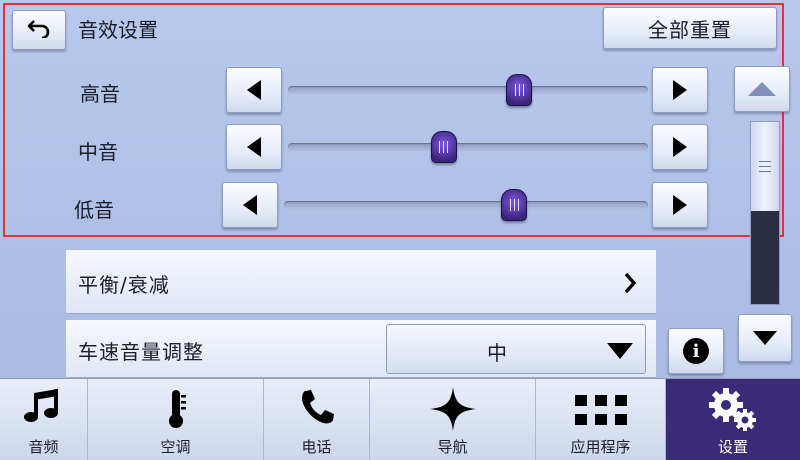 The image size is (800, 460). Describe the element at coordinates (733, 410) in the screenshot. I see `gears-icon` at that location.